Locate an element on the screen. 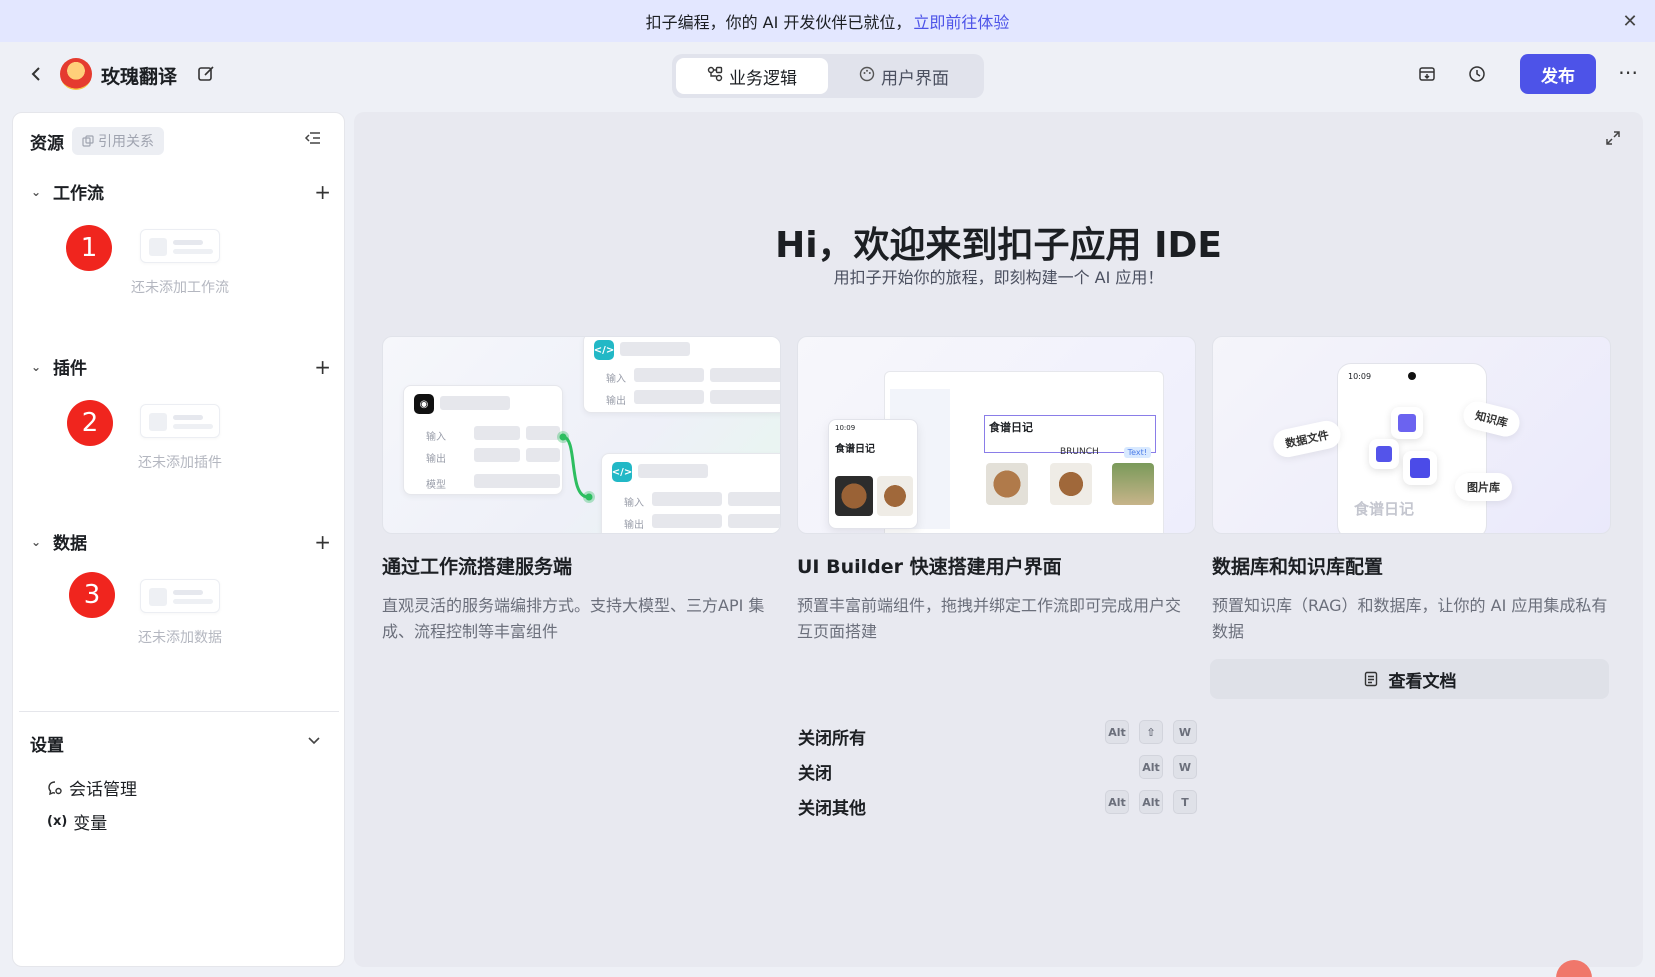 The width and height of the screenshot is (1655, 977). add-plugin-icon: + is located at coordinates (322, 367).